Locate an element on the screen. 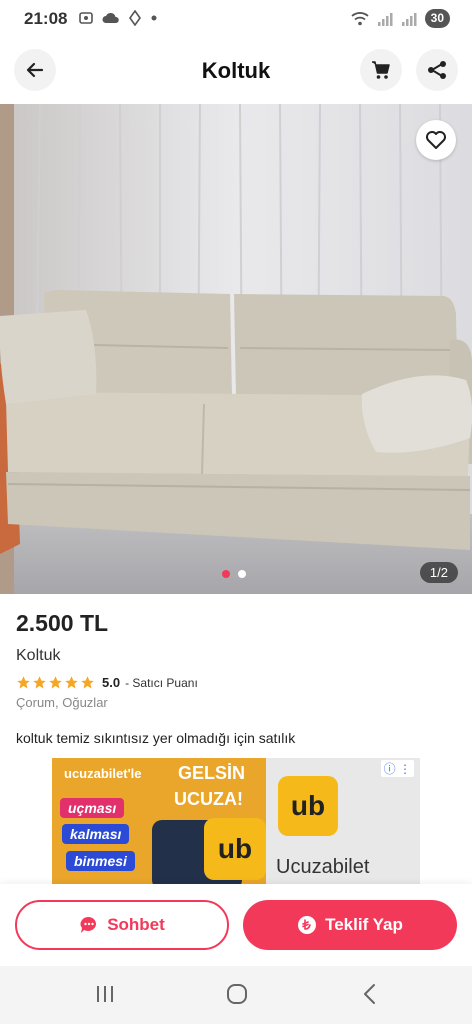 This screenshot has height=1024, width=472. ad-pill: uçması is located at coordinates (92, 808).